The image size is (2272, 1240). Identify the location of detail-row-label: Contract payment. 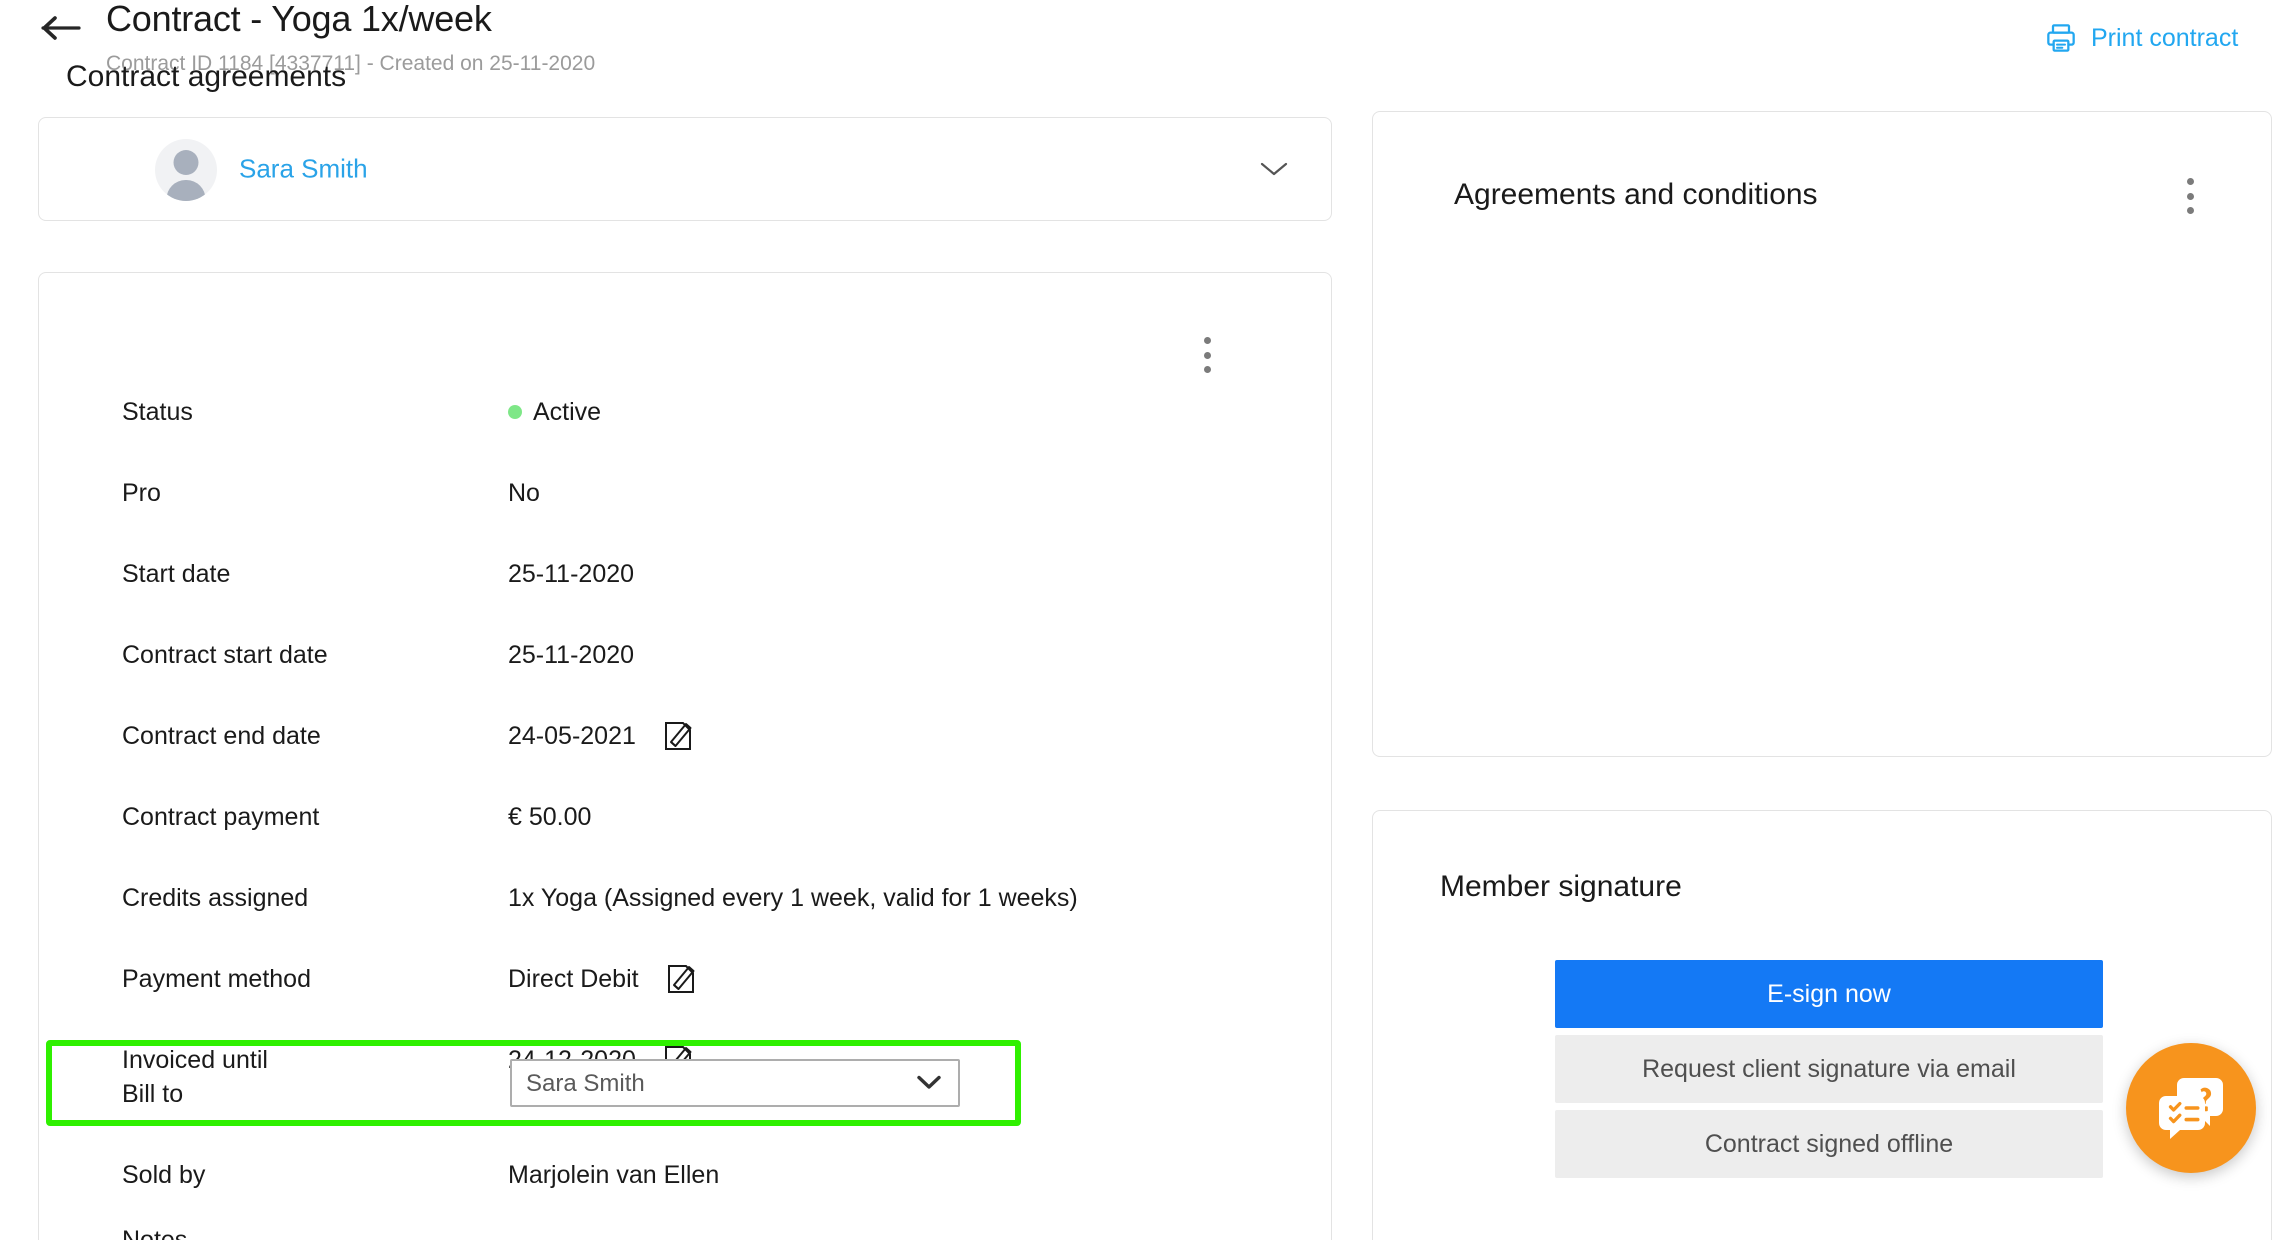
(221, 816).